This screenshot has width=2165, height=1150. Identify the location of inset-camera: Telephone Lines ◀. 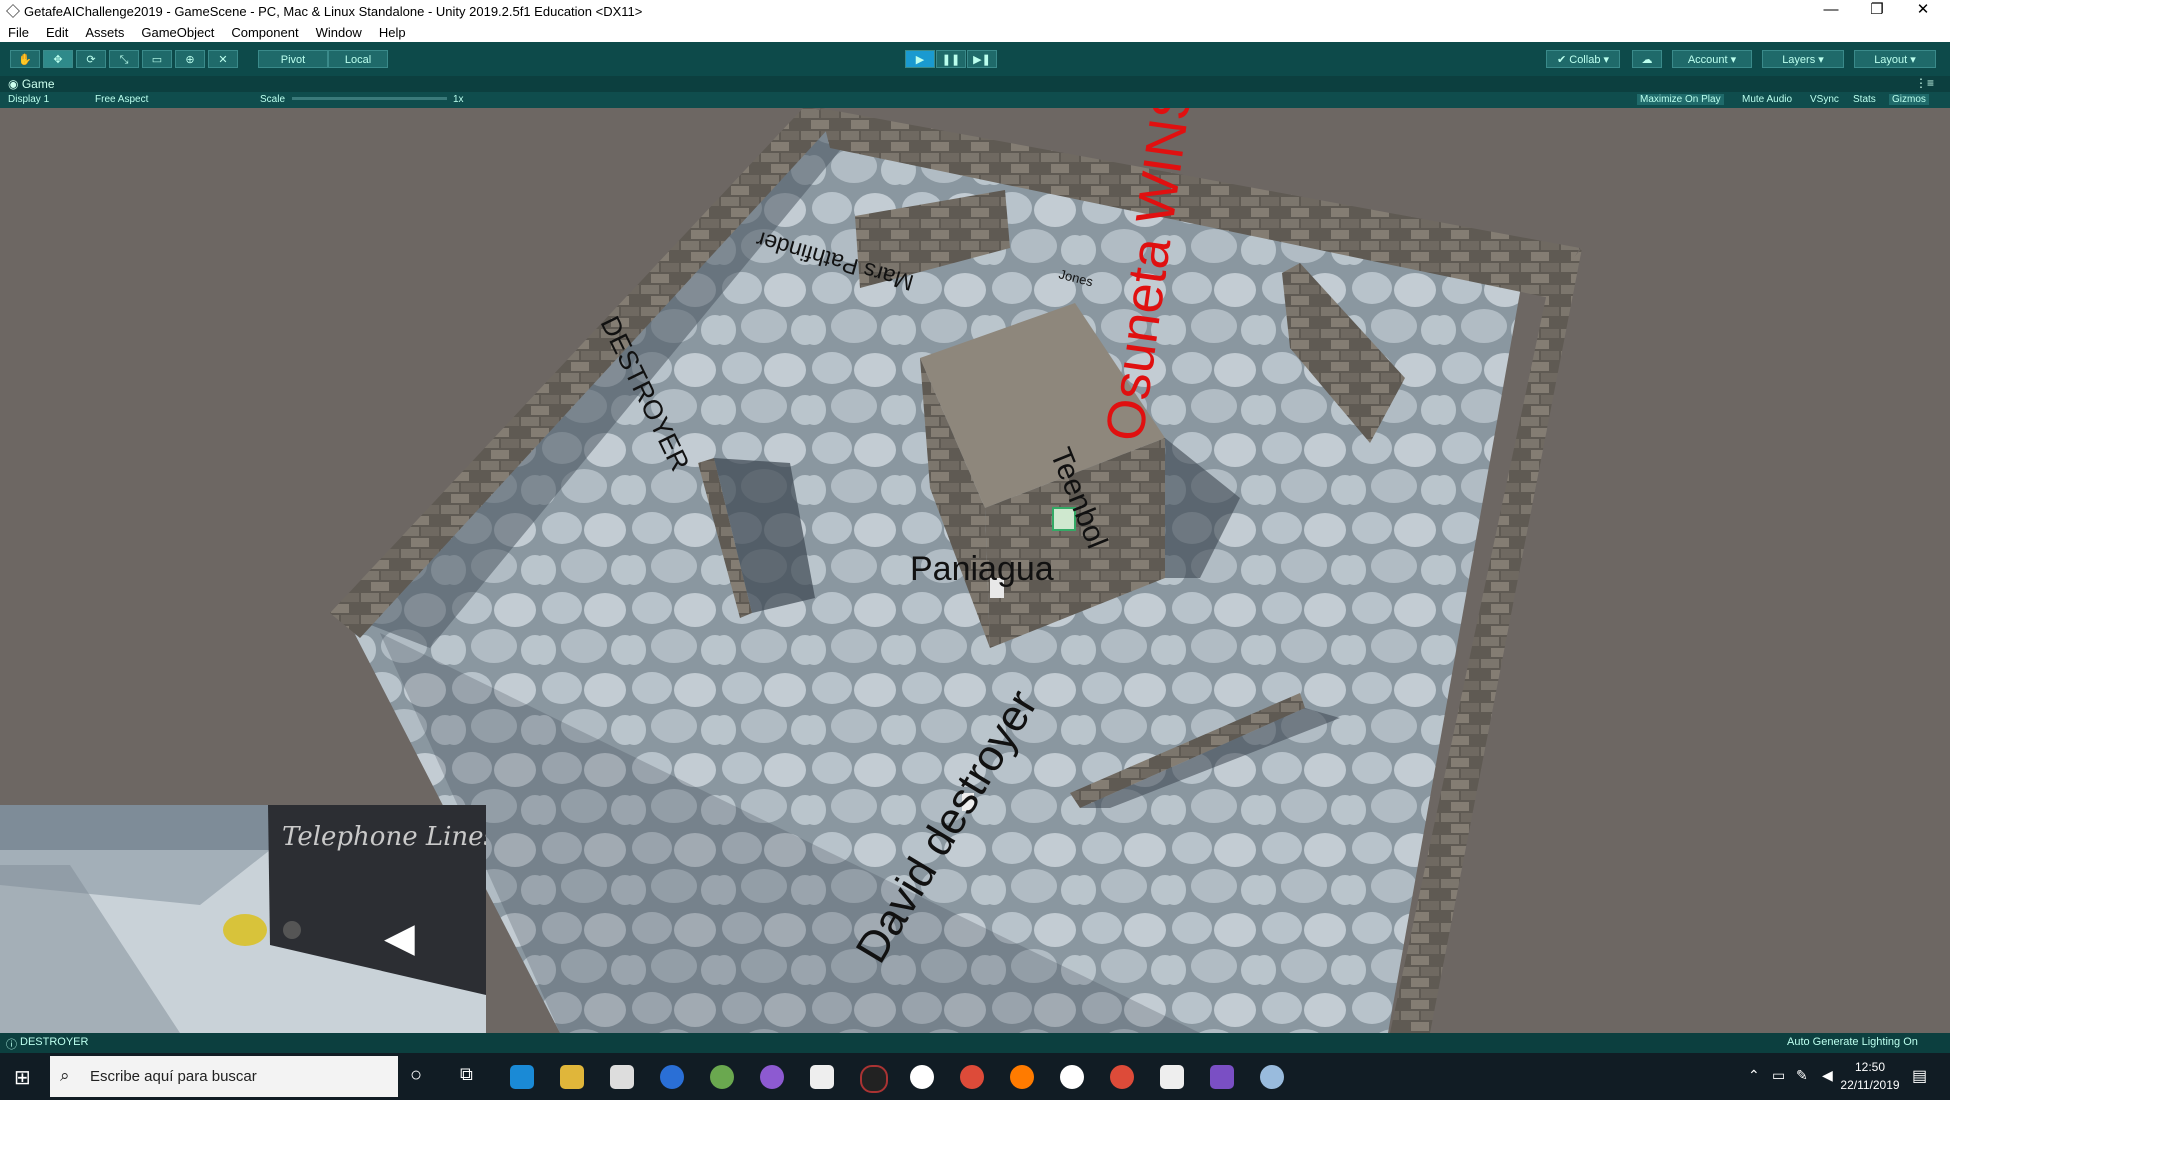
(243, 919).